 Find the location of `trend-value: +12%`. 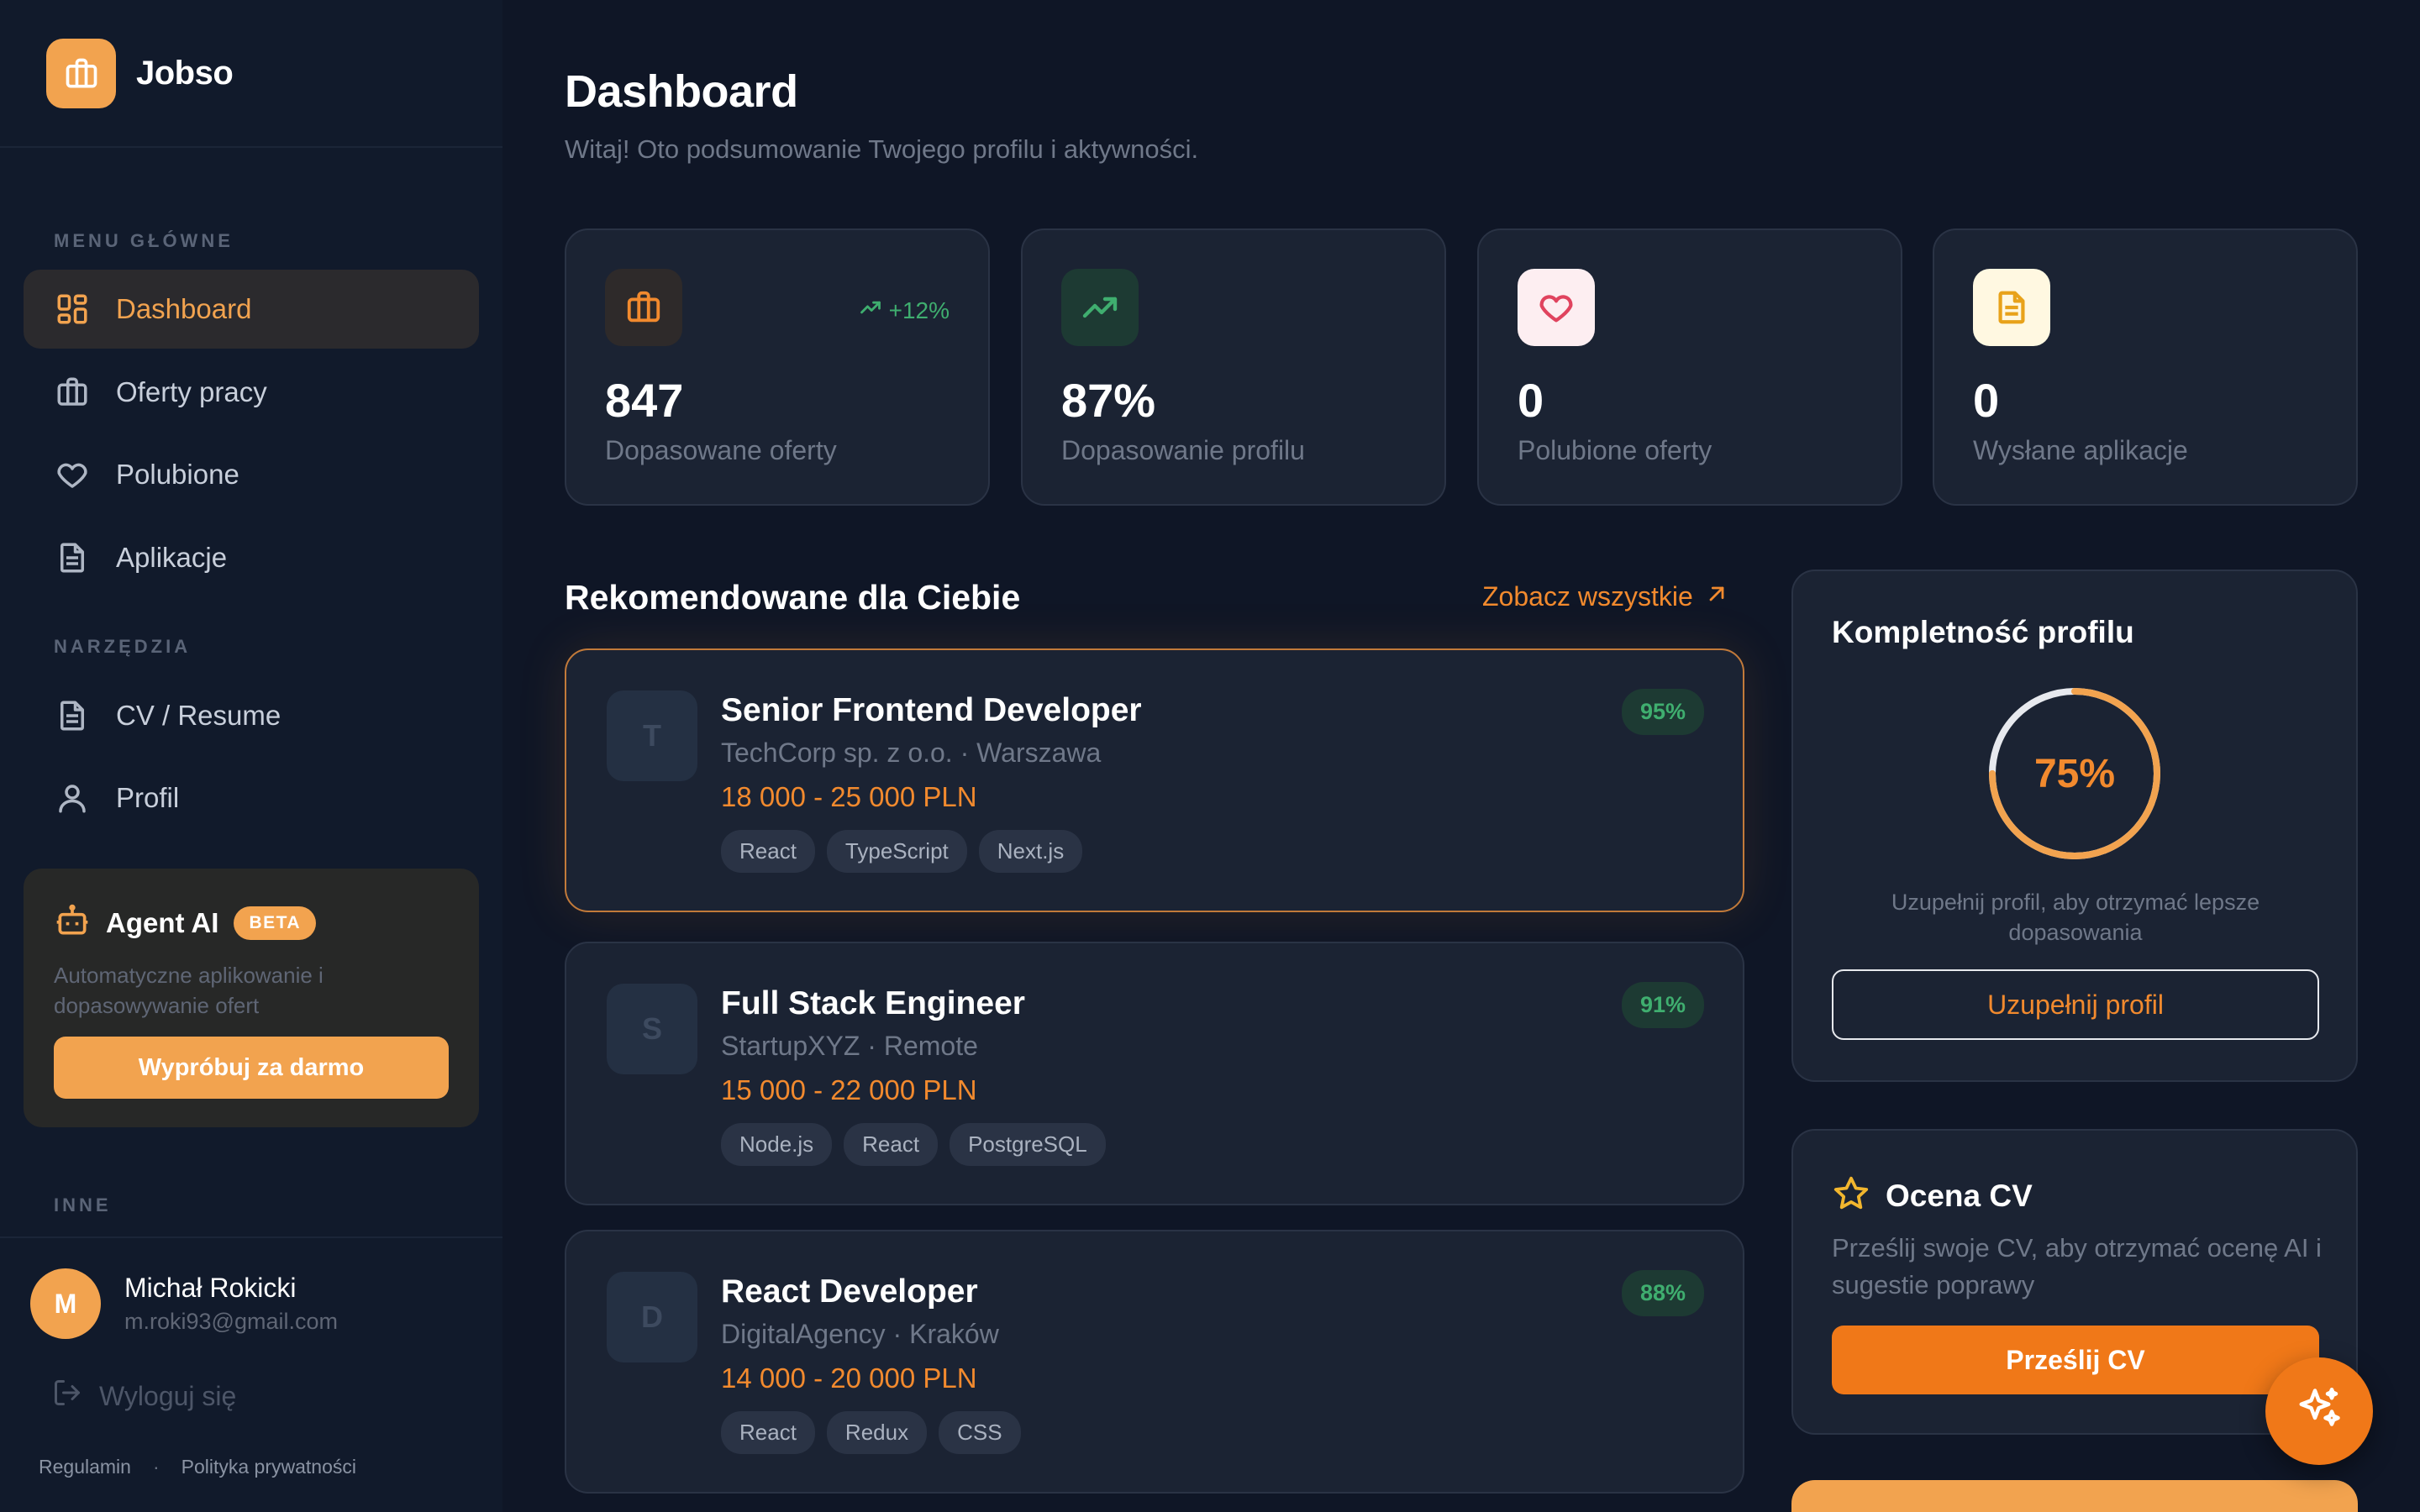

trend-value: +12% is located at coordinates (919, 310).